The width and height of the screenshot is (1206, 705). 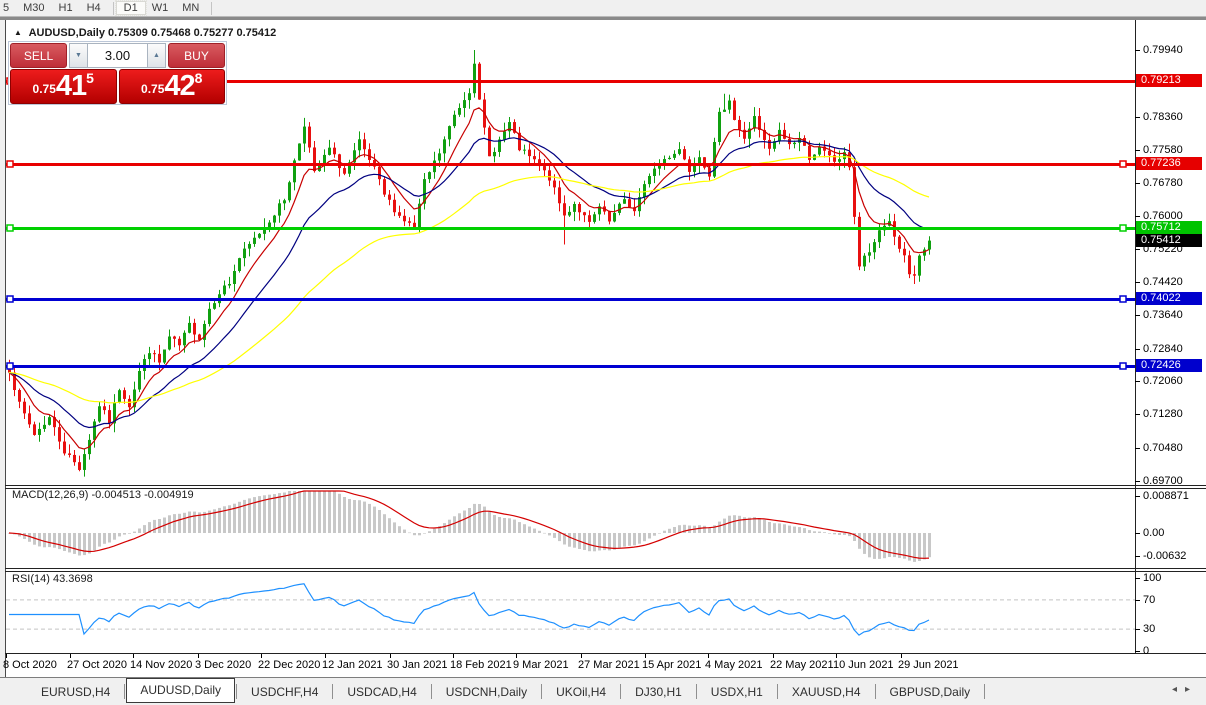 What do you see at coordinates (570, 612) in the screenshot?
I see `rsi-chart-canvas` at bounding box center [570, 612].